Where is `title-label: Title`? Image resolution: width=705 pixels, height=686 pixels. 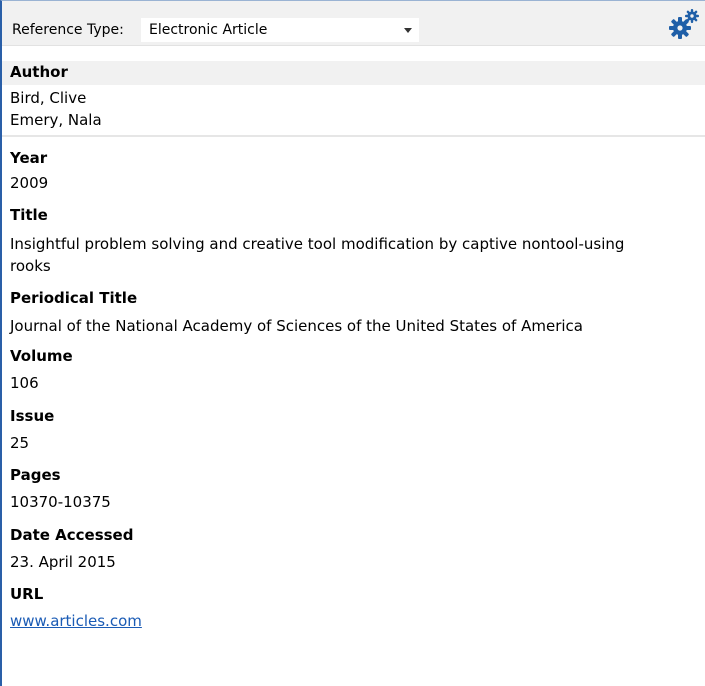
title-label: Title is located at coordinates (29, 215).